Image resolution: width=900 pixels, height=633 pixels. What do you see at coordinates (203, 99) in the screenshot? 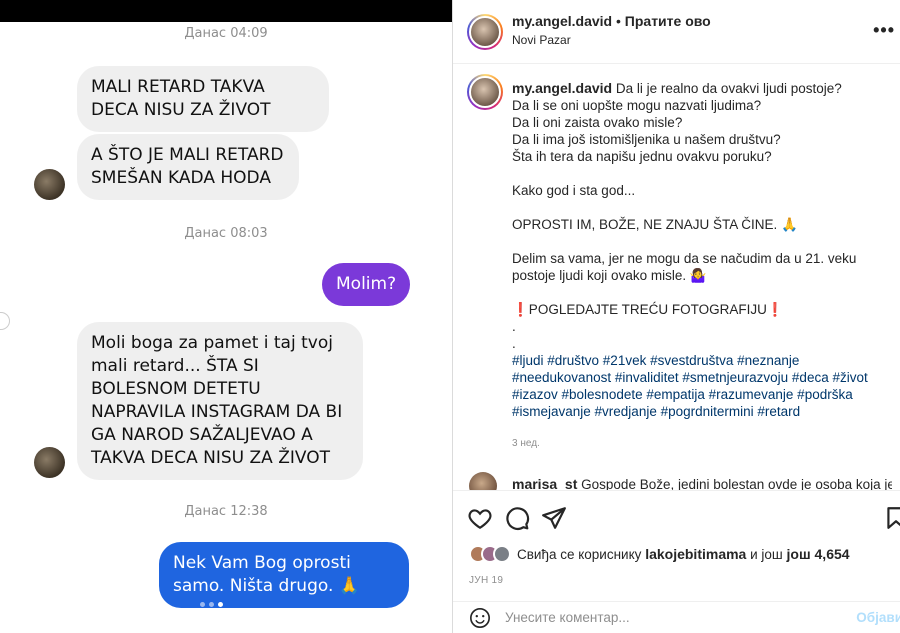
I see `chat-message-incoming: MALI RETARD TAKVA DECA NISU ZA ŽIVOT` at bounding box center [203, 99].